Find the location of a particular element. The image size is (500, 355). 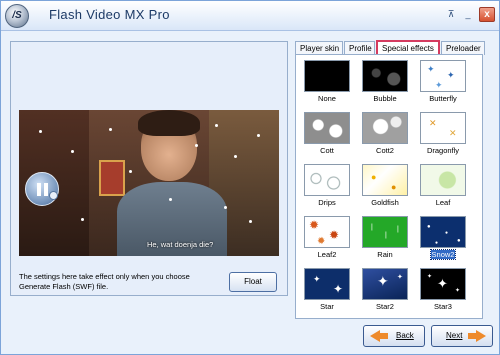

effect-leaf2: ✹ ✹ ✹ Leaf2 is located at coordinates (327, 237).